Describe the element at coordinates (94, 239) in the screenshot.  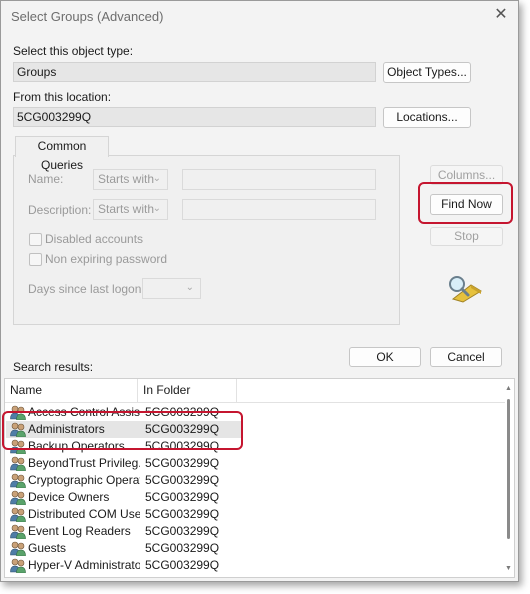
I see `disabled-accounts-label: Disabled accounts` at that location.